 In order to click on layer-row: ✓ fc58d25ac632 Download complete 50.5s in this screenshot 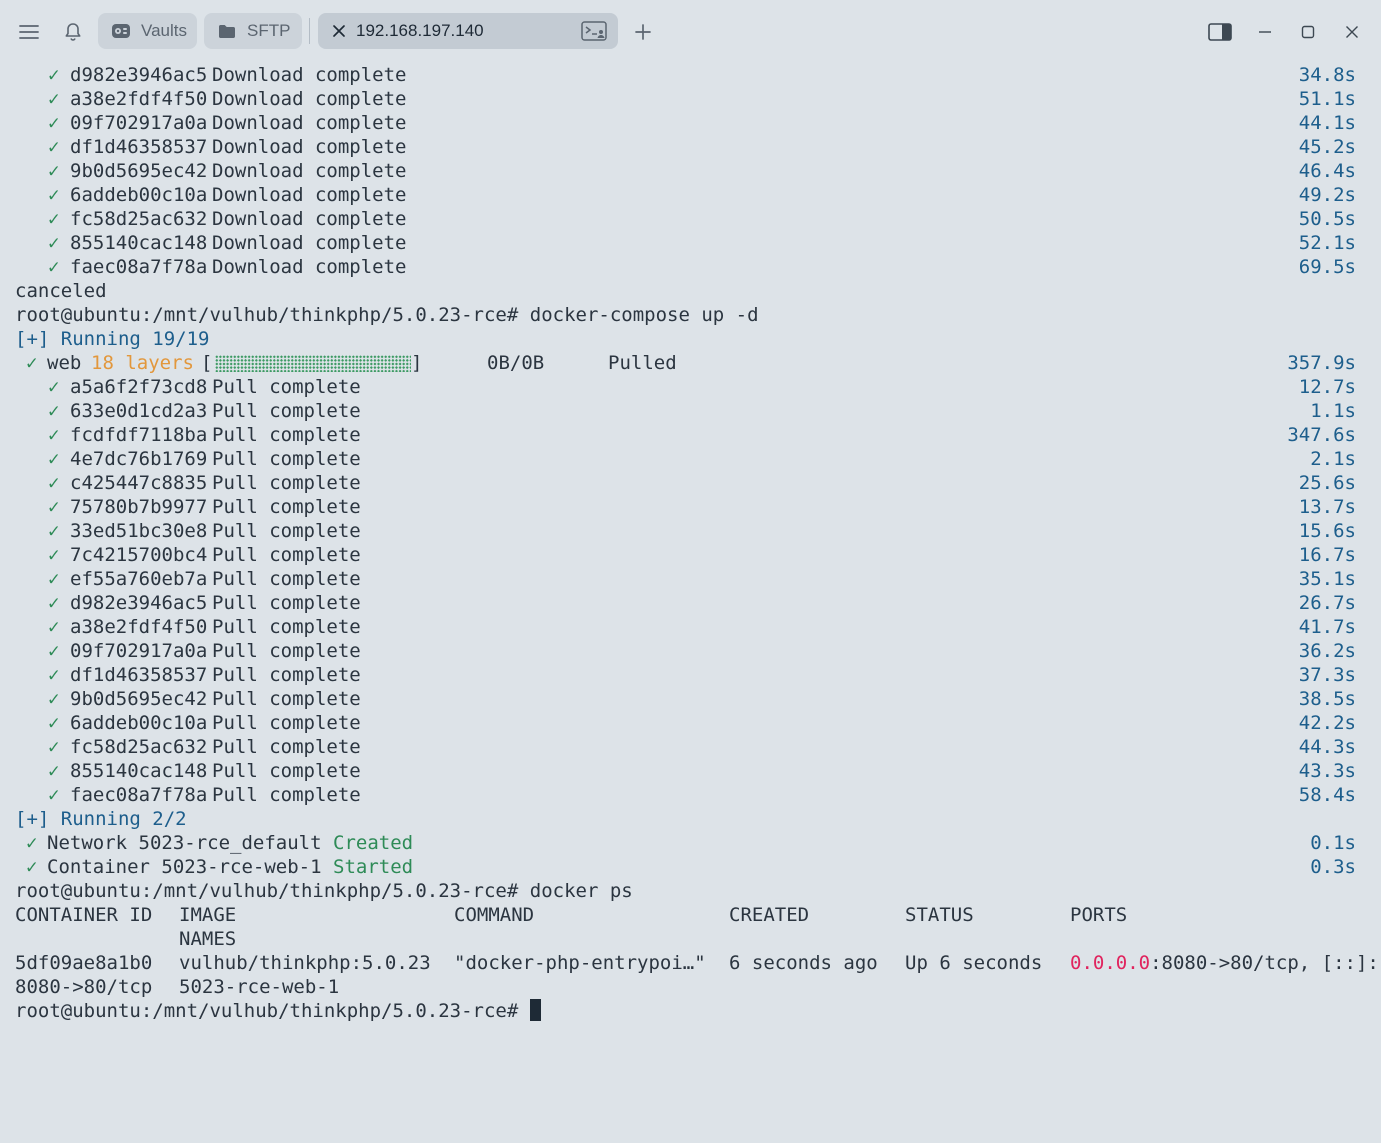, I will do `click(690, 219)`.